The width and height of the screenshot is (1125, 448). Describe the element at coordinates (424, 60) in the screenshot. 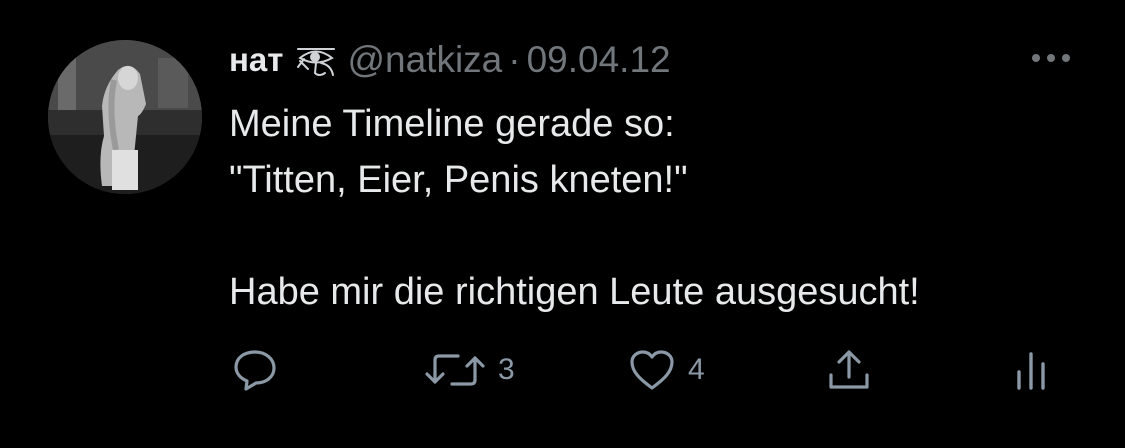

I see `user-handle: @natkiza` at that location.